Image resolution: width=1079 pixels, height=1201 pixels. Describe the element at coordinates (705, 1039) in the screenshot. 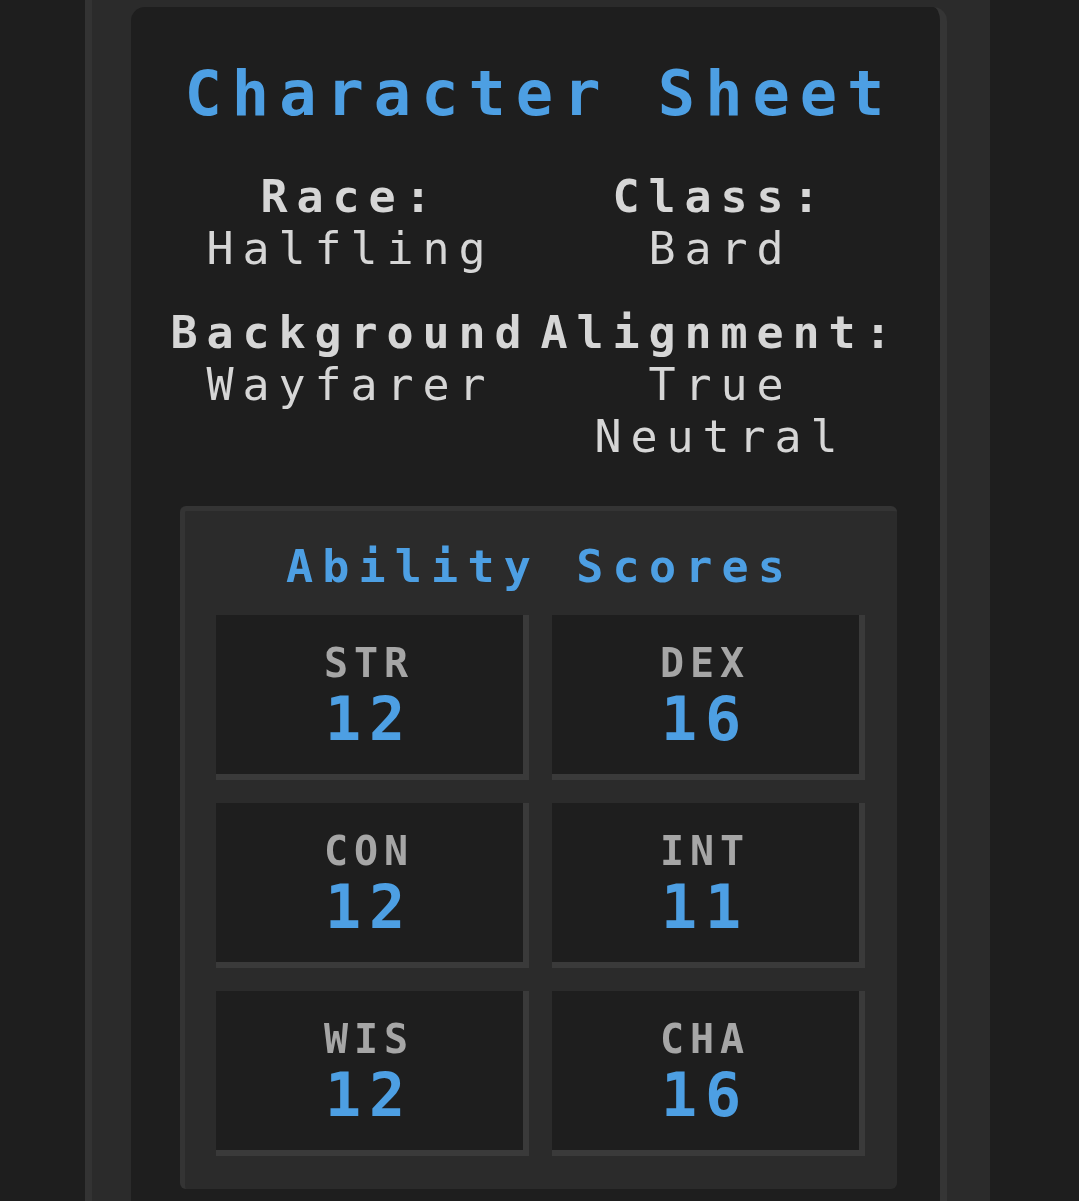

I see `ability-name: CHA` at that location.